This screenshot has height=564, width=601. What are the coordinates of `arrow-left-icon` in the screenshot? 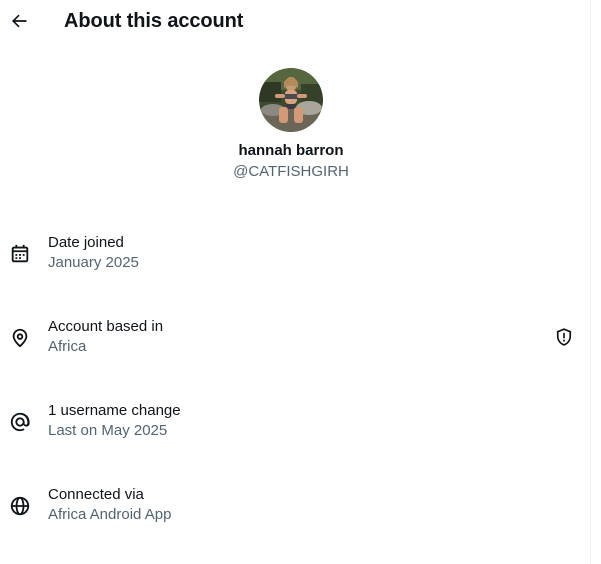 It's located at (19, 21).